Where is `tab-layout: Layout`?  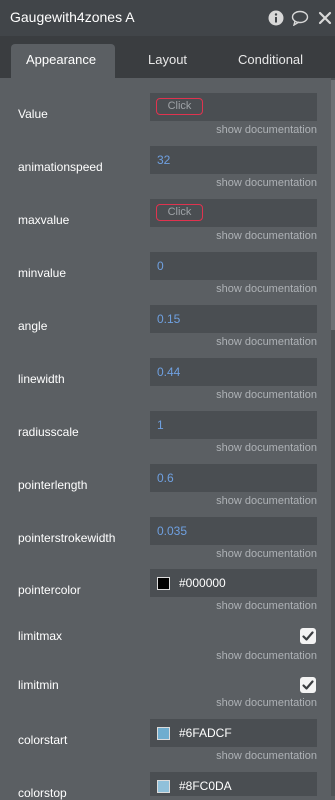 tab-layout: Layout is located at coordinates (167, 59).